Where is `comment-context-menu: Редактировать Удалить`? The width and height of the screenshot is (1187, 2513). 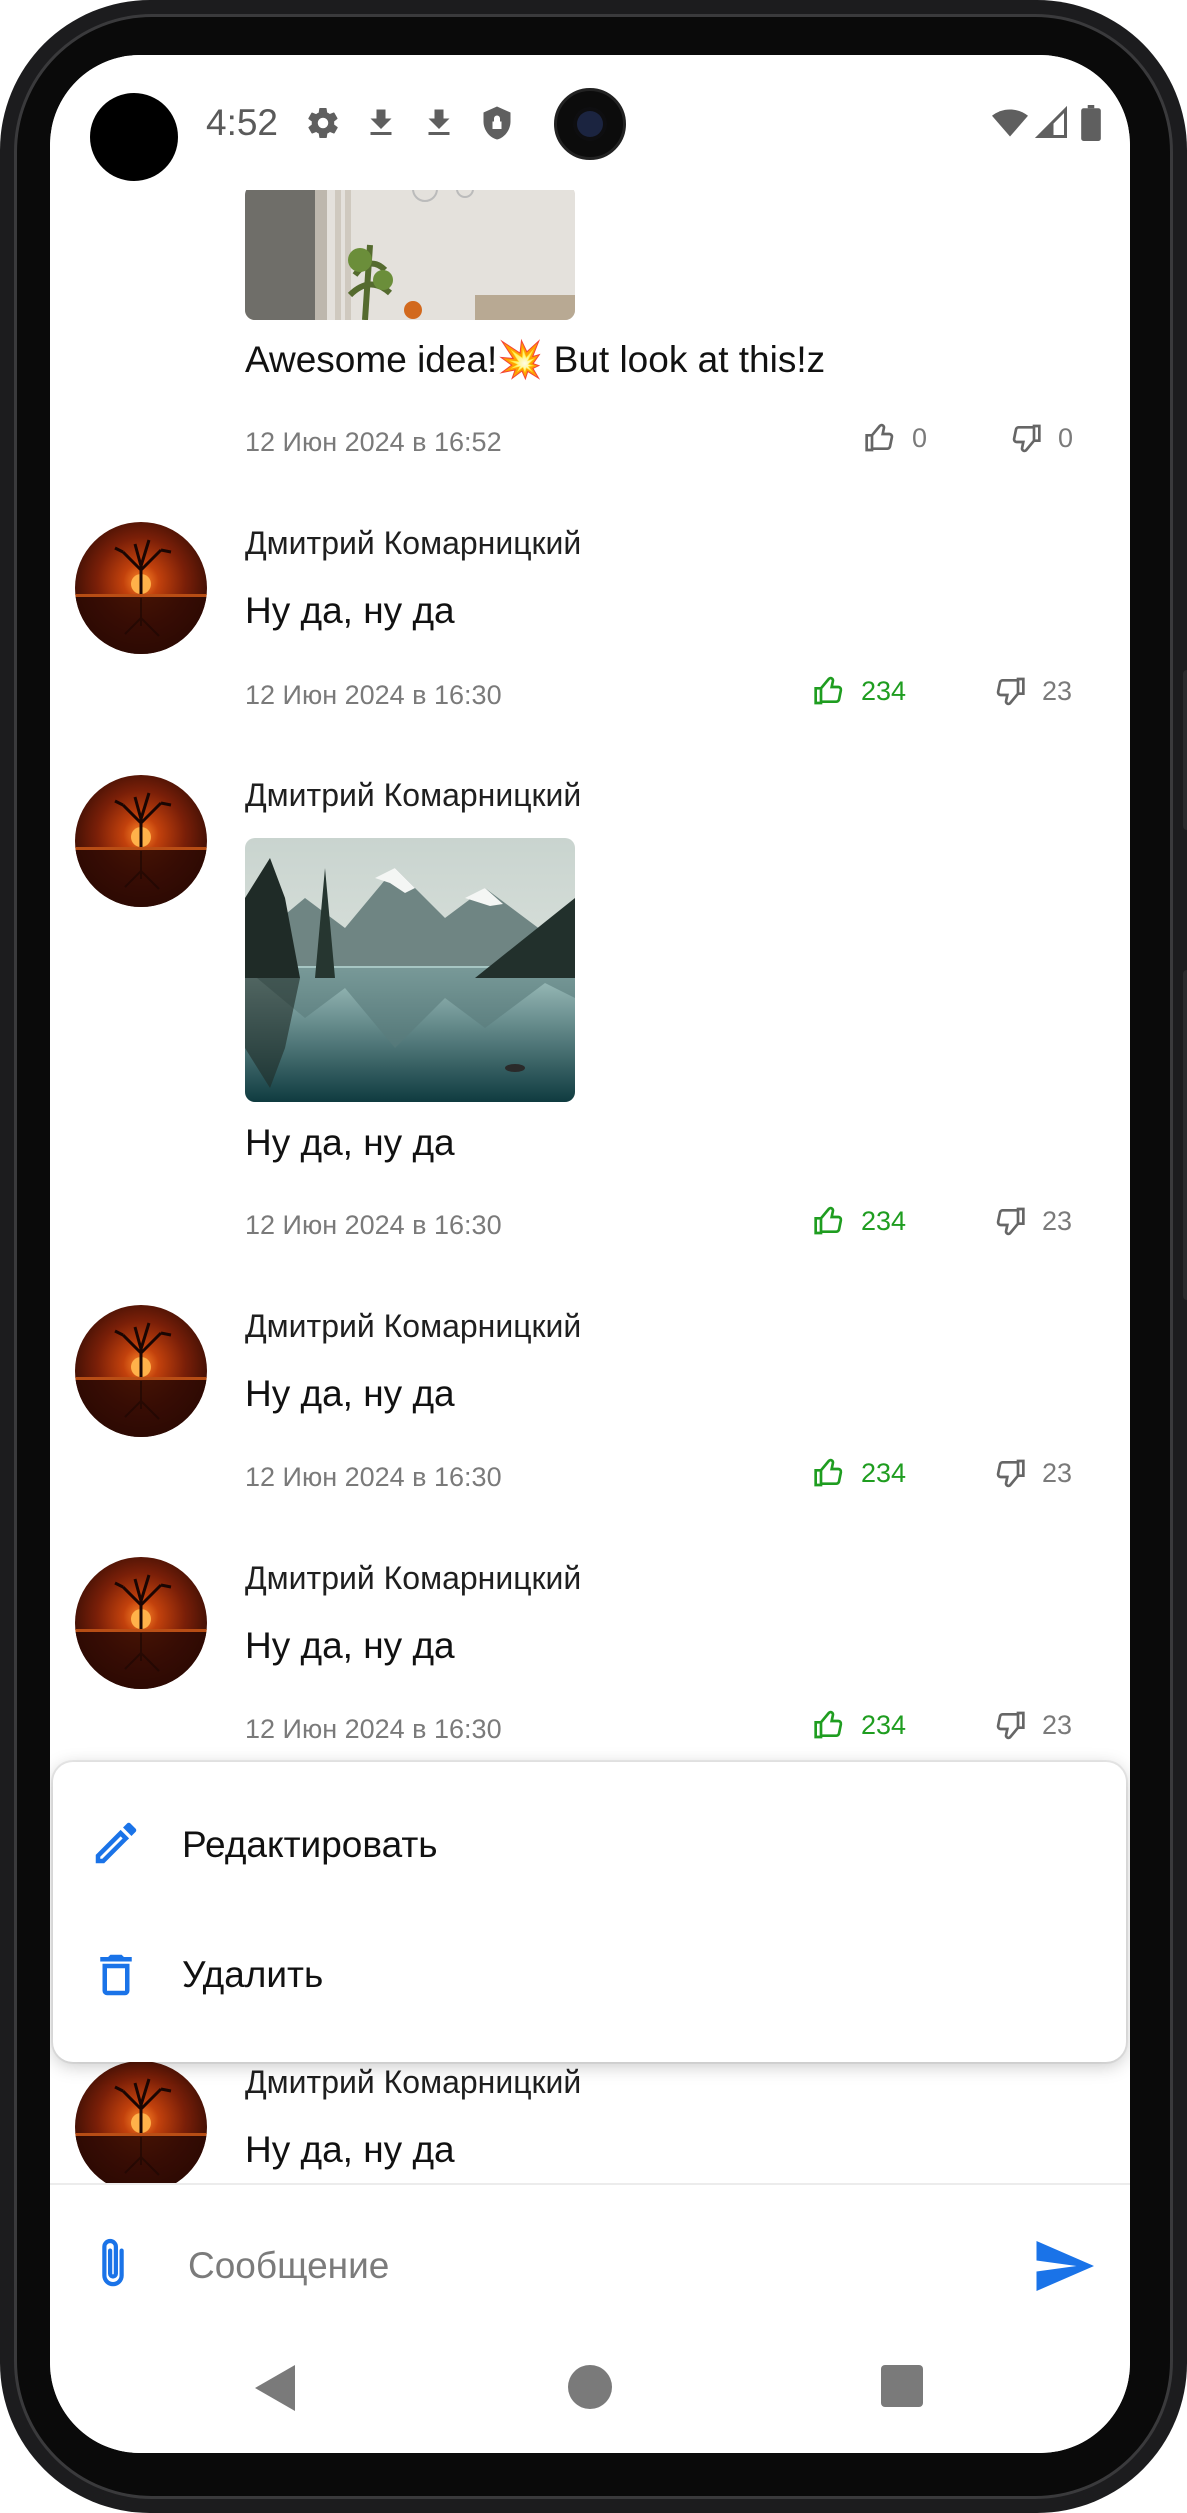
comment-context-menu: Редактировать Удалить is located at coordinates (589, 1912).